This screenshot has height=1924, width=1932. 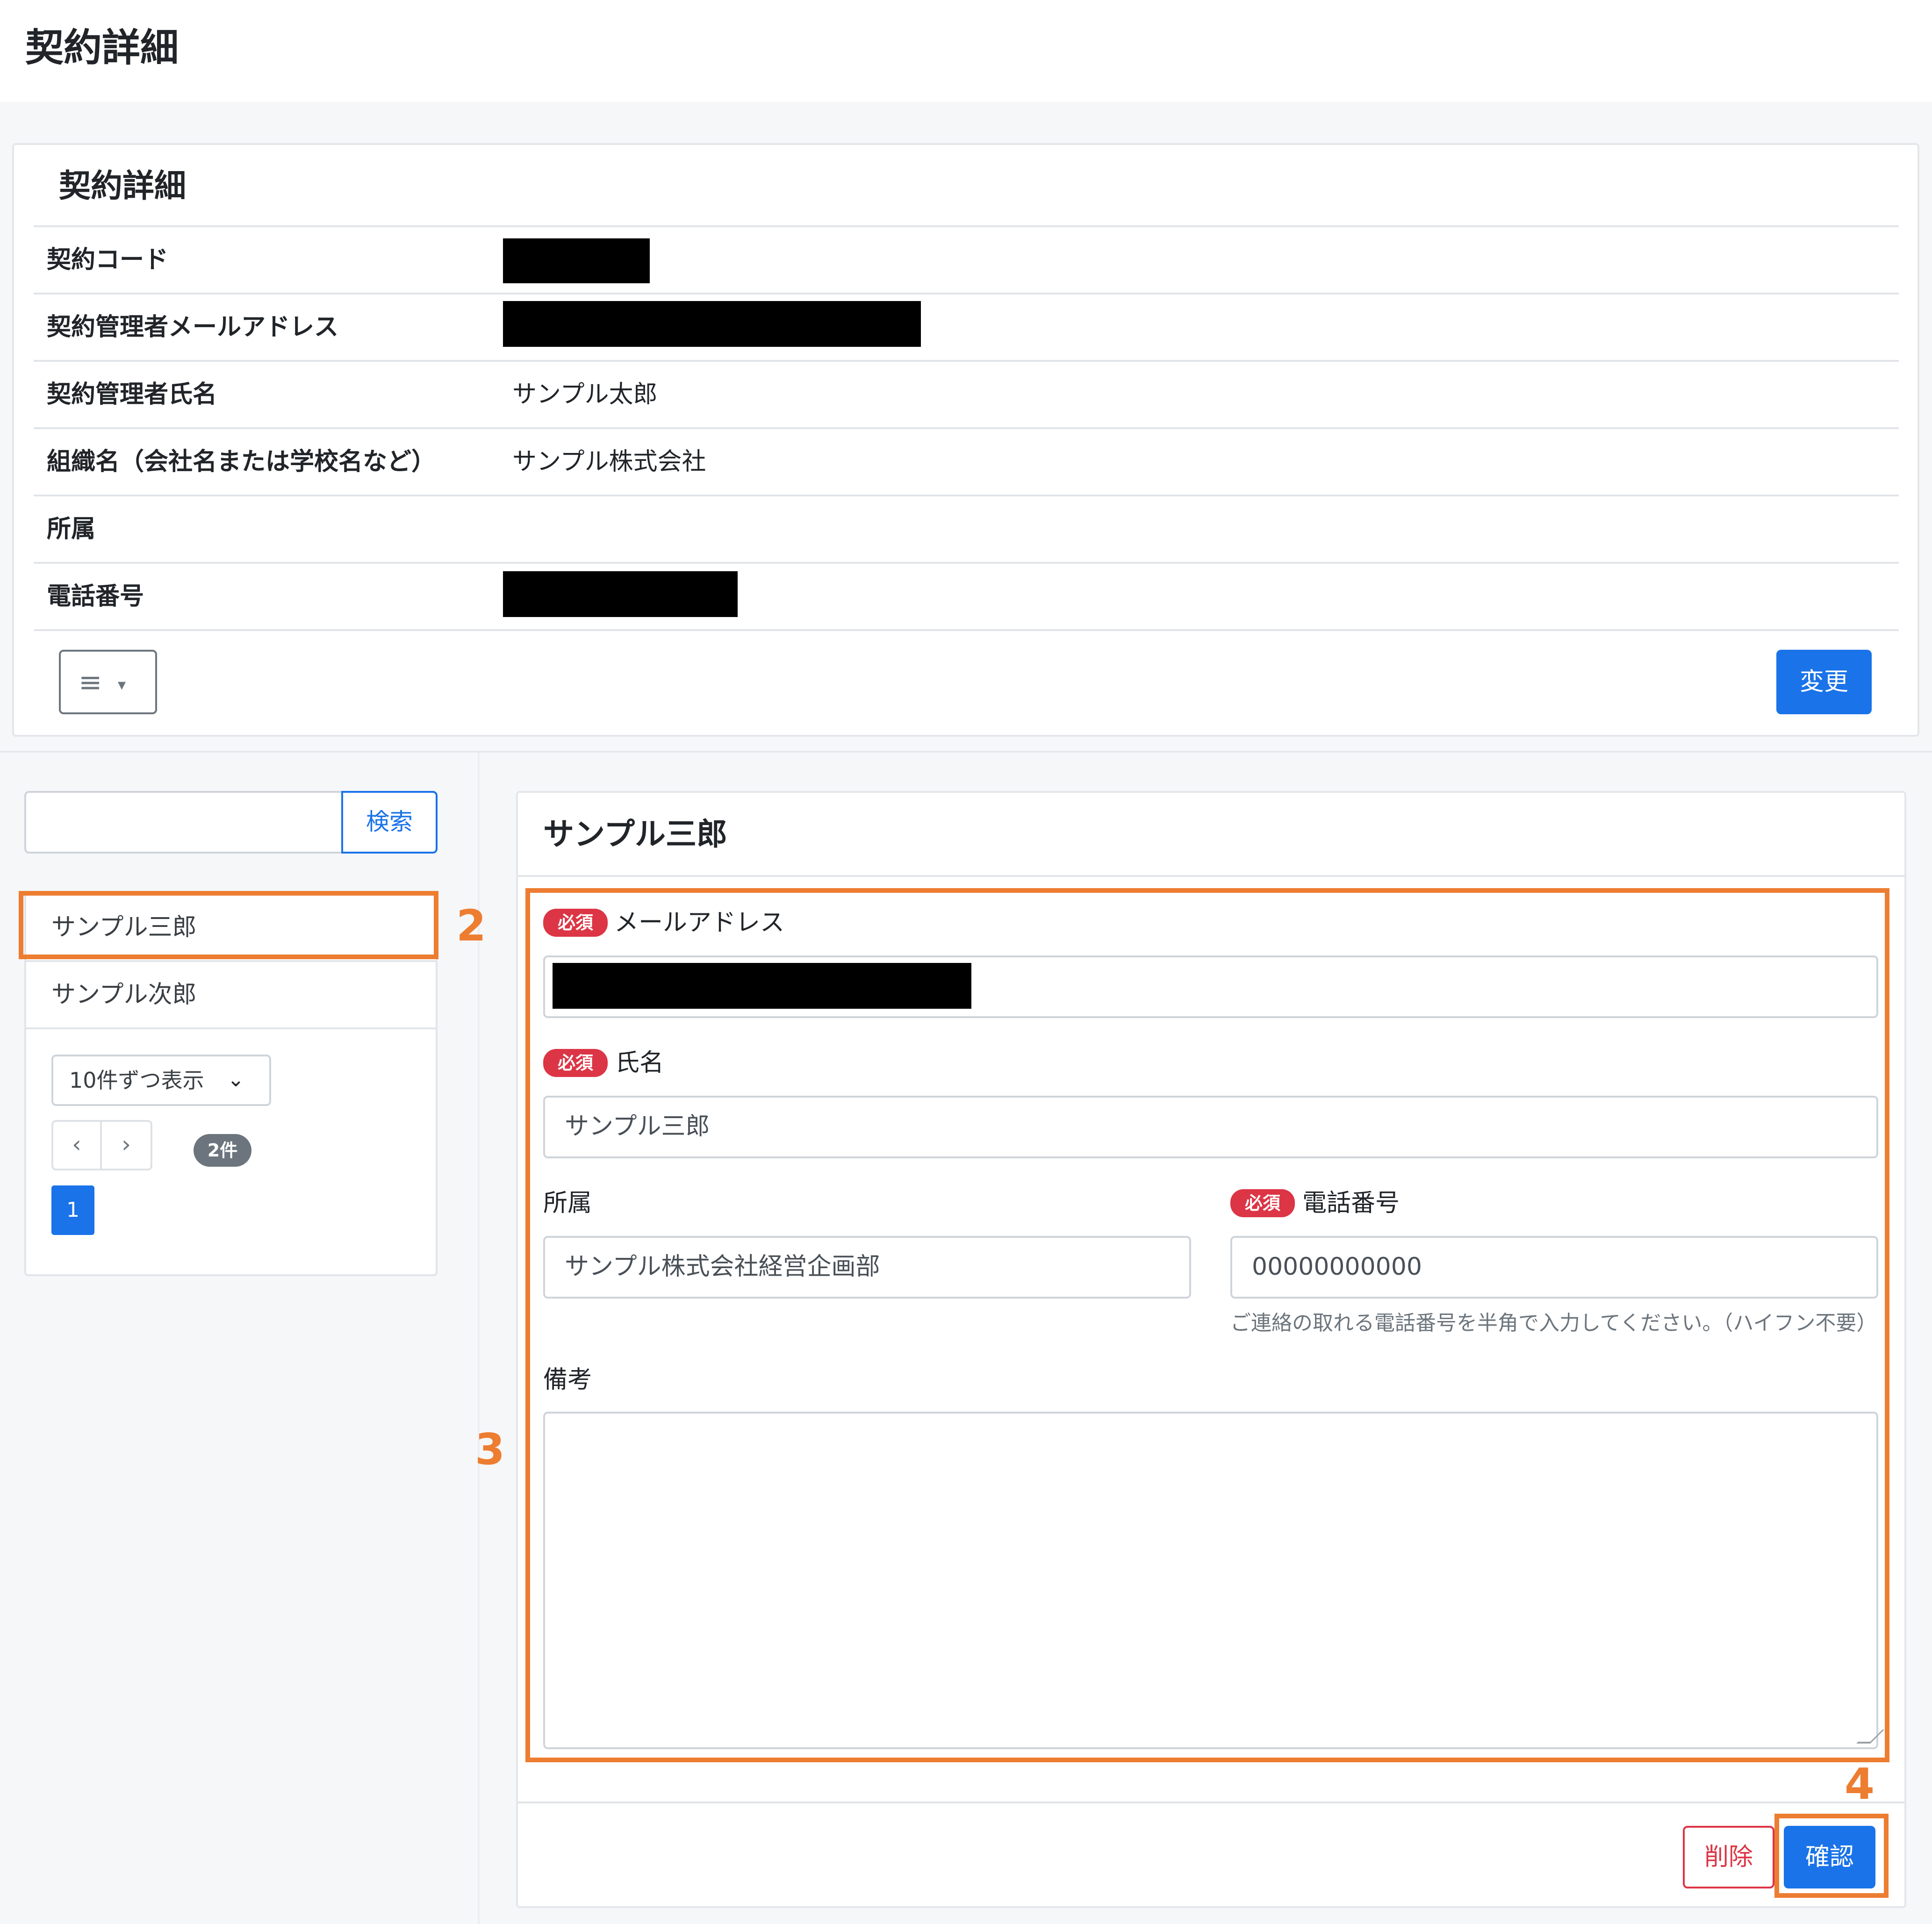 What do you see at coordinates (223, 1150) in the screenshot?
I see `count-badge: 2件` at bounding box center [223, 1150].